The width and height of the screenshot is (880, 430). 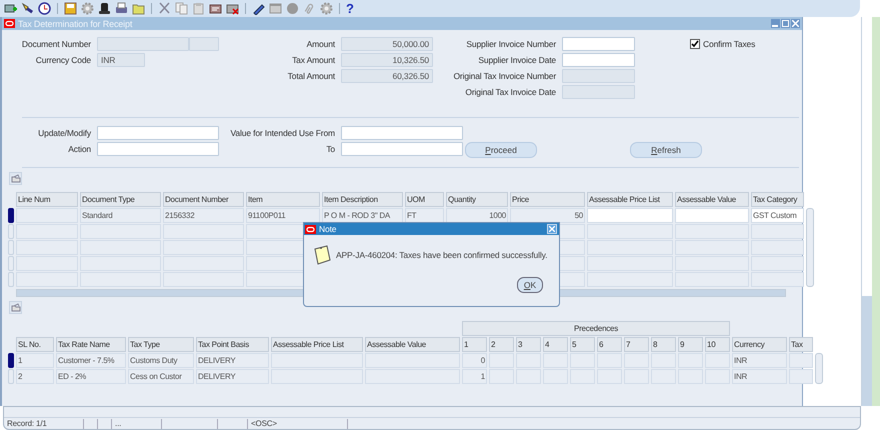 I want to click on column-header: Item Description, so click(x=362, y=199).